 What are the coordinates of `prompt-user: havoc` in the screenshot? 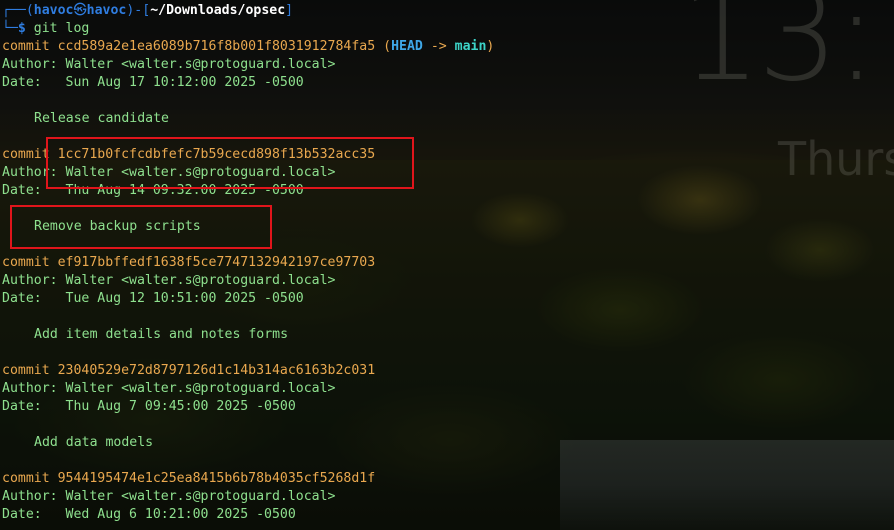 It's located at (53, 10).